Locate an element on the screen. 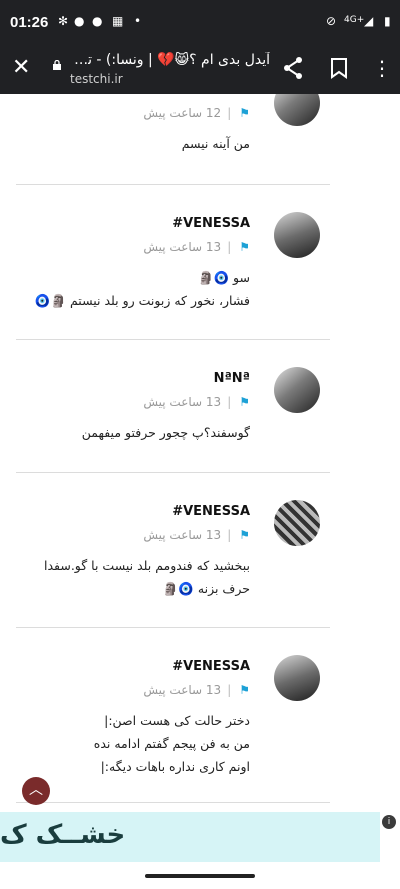 This screenshot has width=400, height=889. pinwheel-icon: ✻ is located at coordinates (63, 21).